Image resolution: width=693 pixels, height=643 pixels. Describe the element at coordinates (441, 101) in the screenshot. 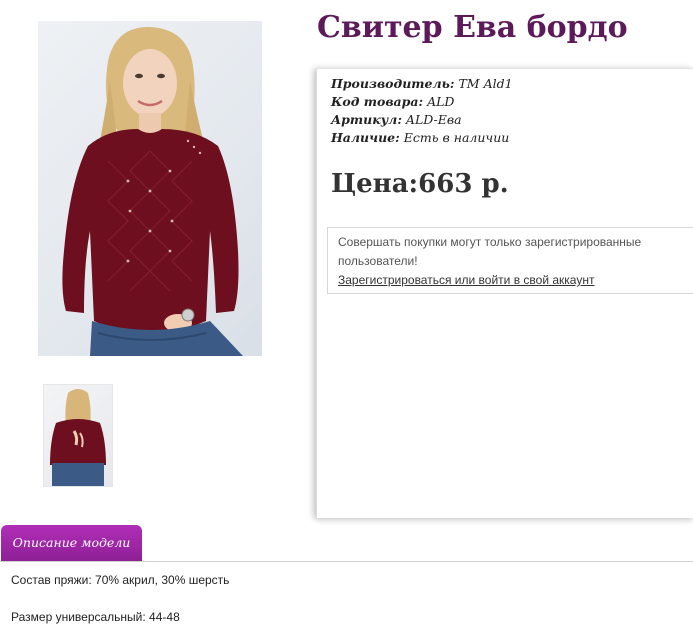

I see `attribute-value: ALD` at that location.